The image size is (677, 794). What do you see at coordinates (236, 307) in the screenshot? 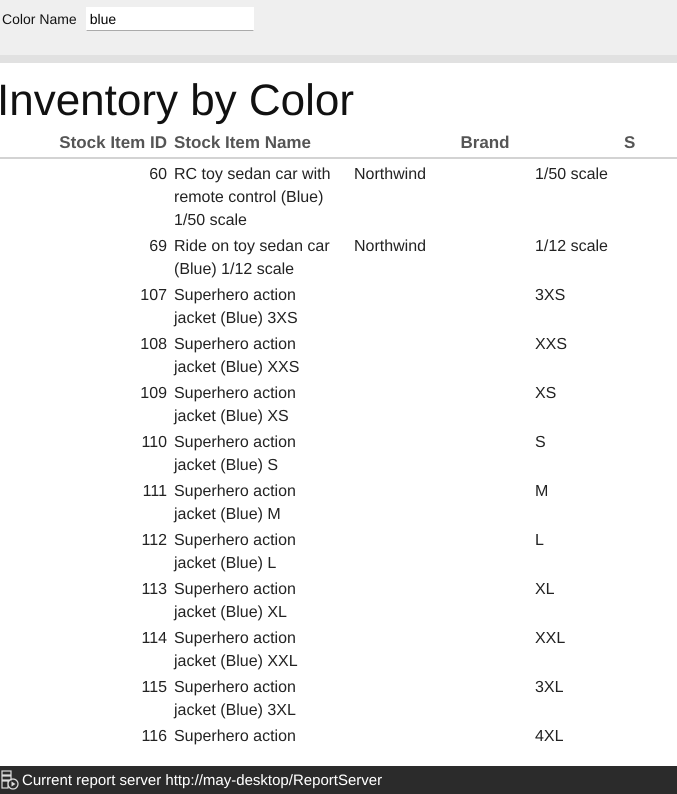
I see `table-cell-text: Superhero action jacket (Blue) 3XS` at bounding box center [236, 307].